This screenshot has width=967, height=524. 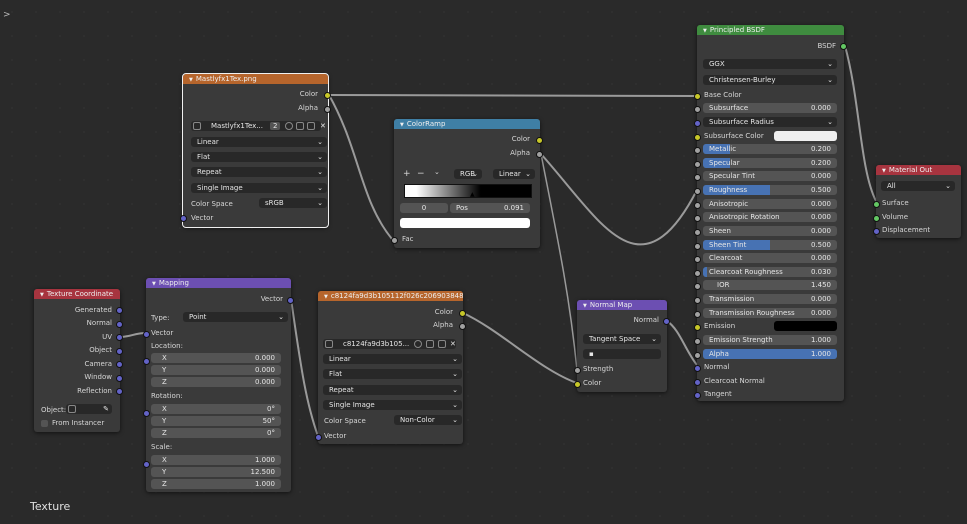 What do you see at coordinates (275, 126) in the screenshot?
I see `user-count: 2` at bounding box center [275, 126].